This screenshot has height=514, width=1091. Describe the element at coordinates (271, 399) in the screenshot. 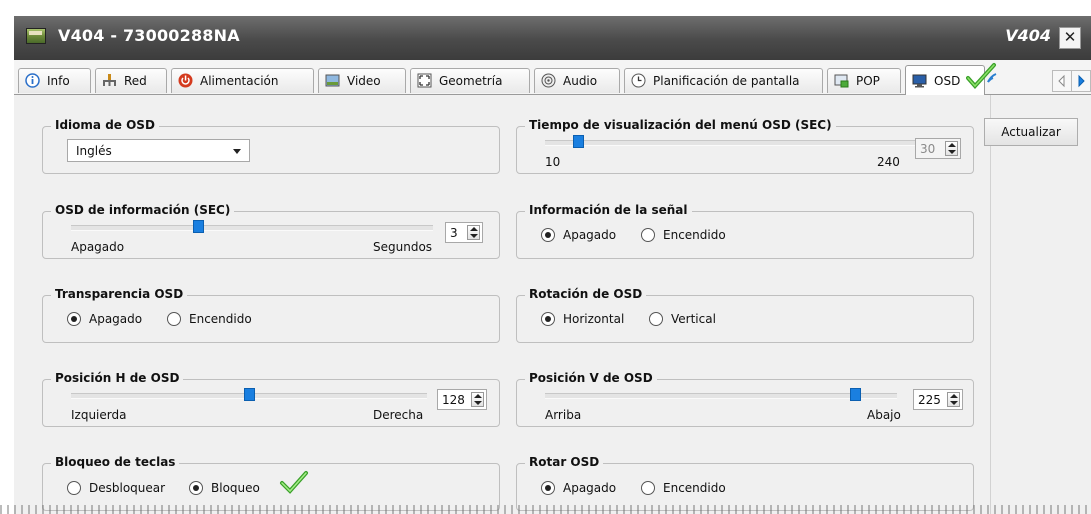

I see `pos-h-group: Posición H de OSD Izquierda Derecha 128` at that location.